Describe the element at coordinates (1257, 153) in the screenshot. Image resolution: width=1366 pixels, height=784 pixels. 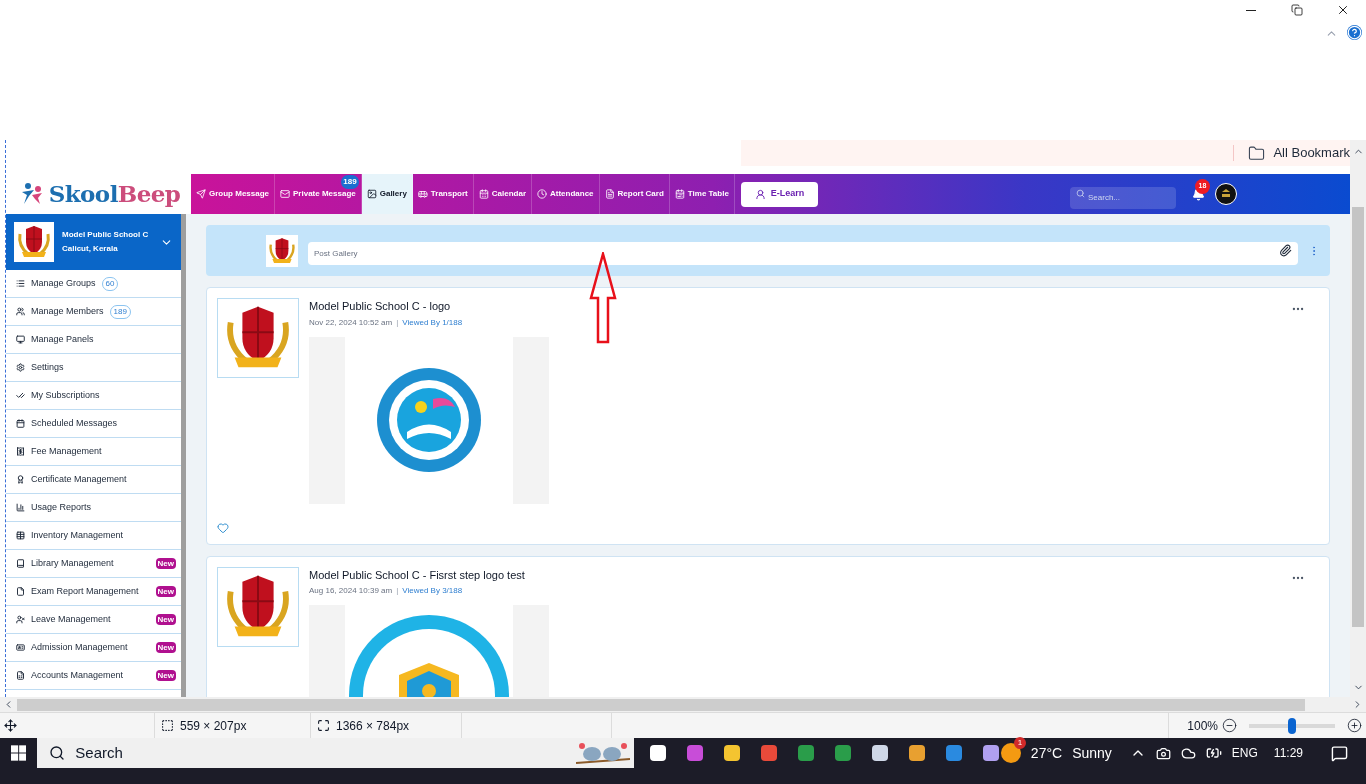
I see `folder-icon` at that location.